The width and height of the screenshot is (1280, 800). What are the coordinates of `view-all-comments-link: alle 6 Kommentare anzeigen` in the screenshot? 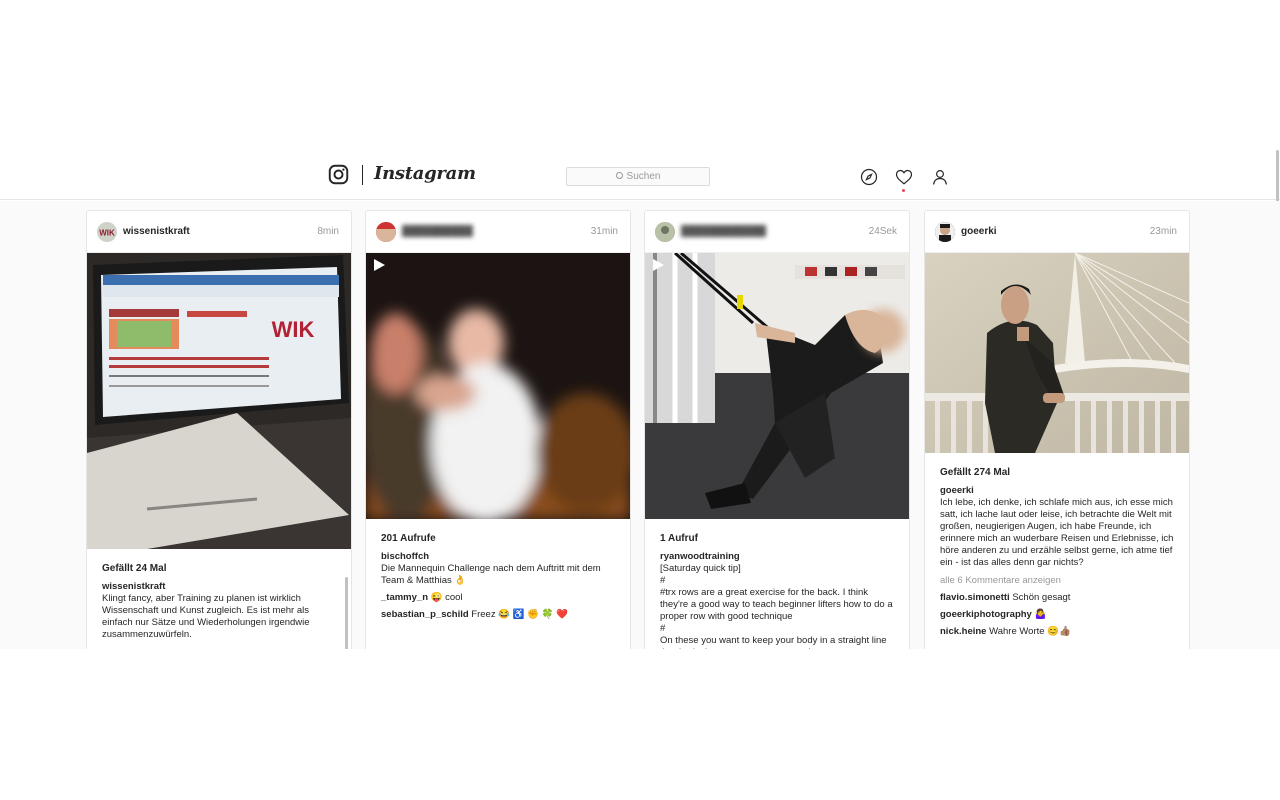 It's located at (1057, 581).